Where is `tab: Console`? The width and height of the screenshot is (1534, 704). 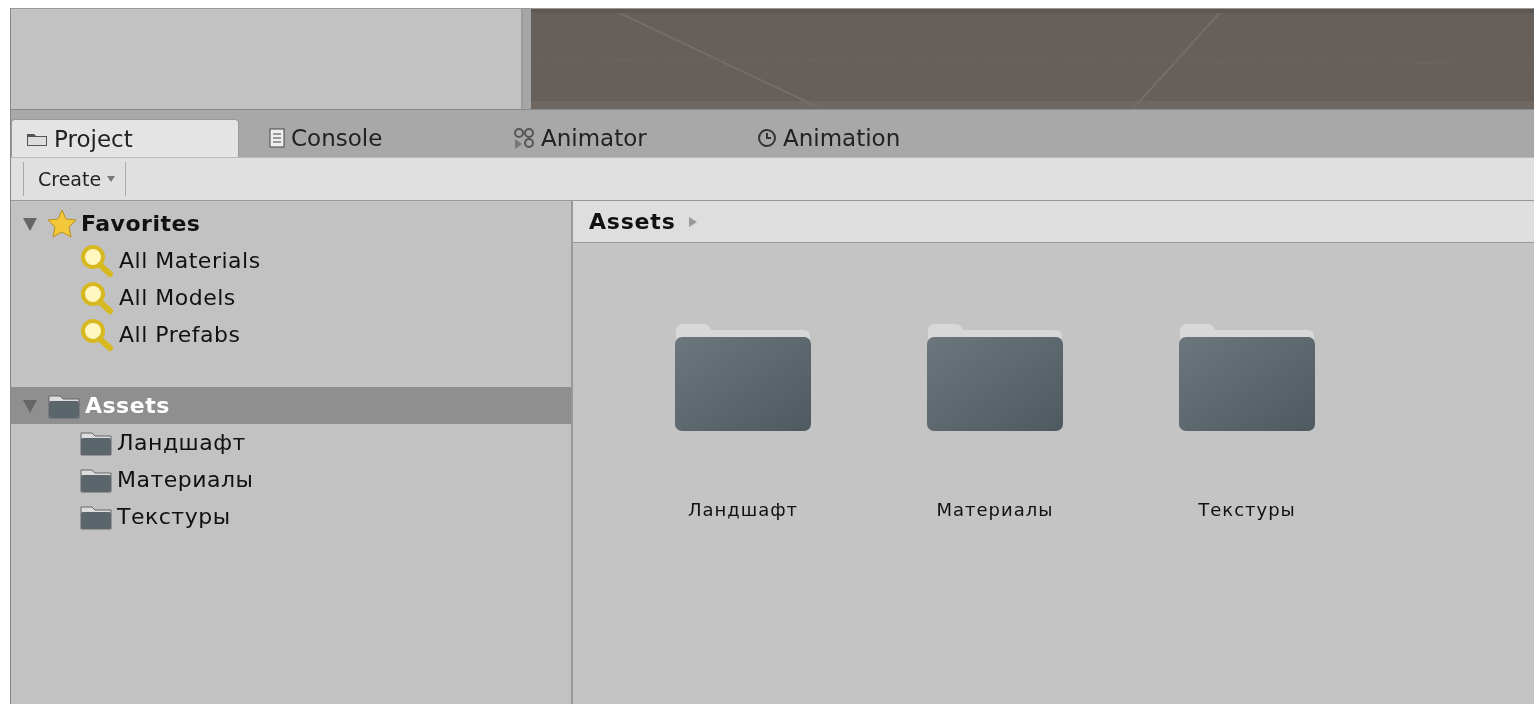
tab: Console is located at coordinates (369, 138).